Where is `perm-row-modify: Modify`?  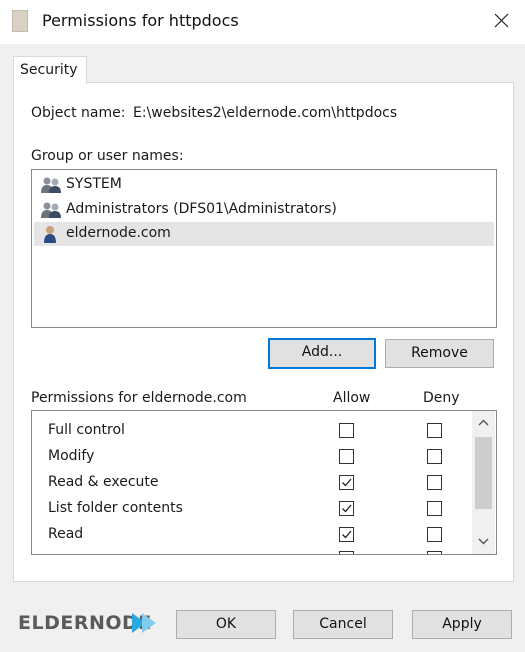
perm-row-modify: Modify is located at coordinates (252, 458).